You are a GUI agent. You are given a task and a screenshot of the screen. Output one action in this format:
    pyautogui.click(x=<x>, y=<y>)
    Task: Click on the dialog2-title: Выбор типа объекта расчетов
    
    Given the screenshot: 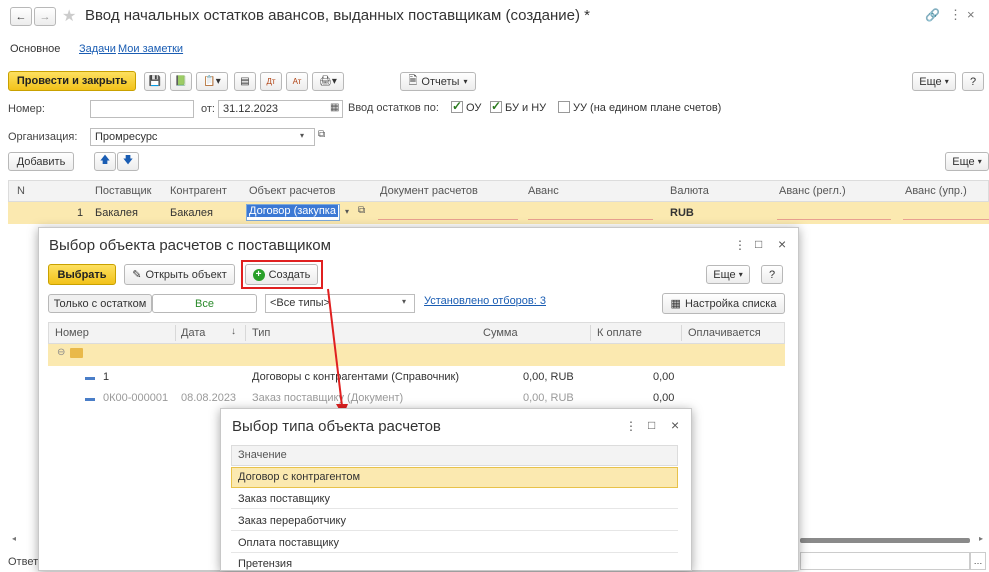 What is the action you would take?
    pyautogui.click(x=336, y=426)
    